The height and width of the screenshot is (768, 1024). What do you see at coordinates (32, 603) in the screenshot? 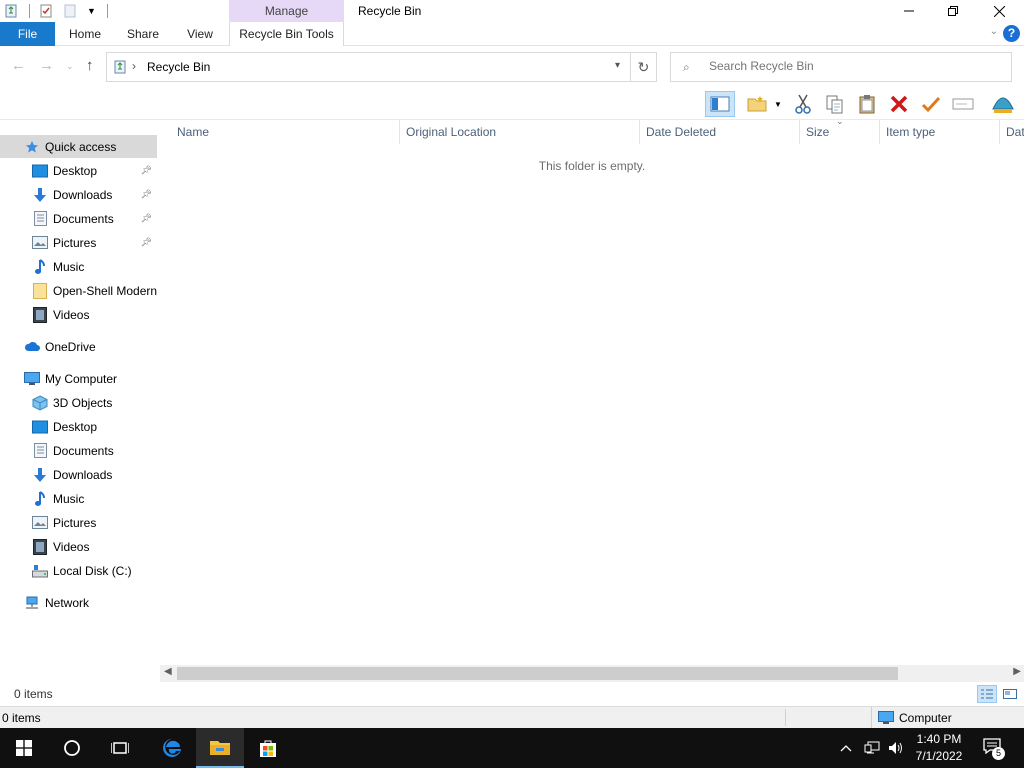
I see `network-icon` at bounding box center [32, 603].